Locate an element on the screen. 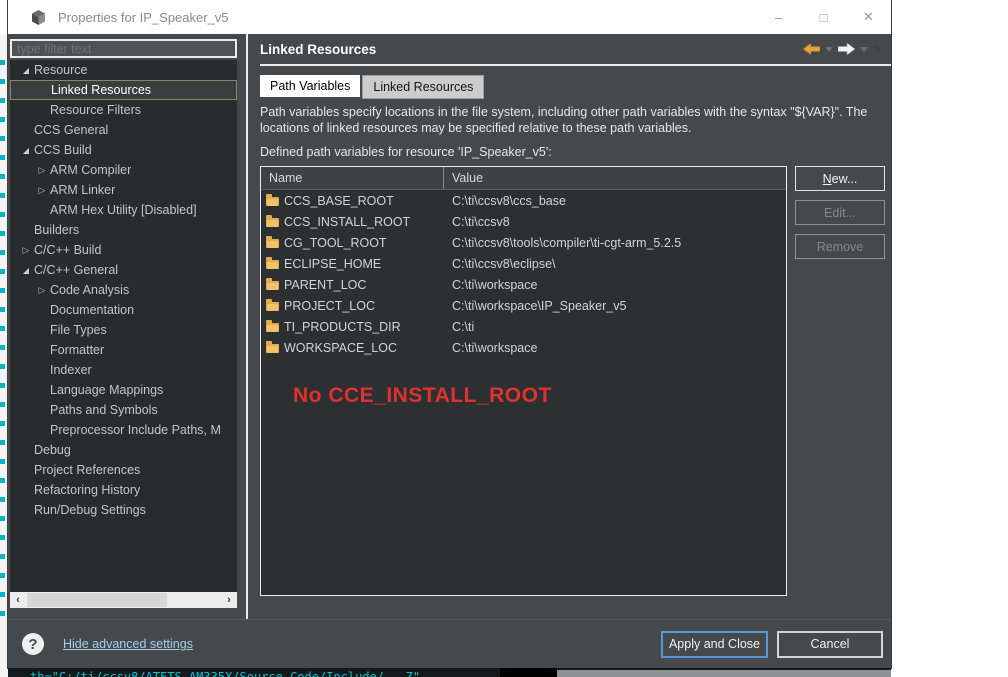 The height and width of the screenshot is (677, 1008). sidebar-item-paths-and-symbols: Paths and Symbols is located at coordinates (123, 410).